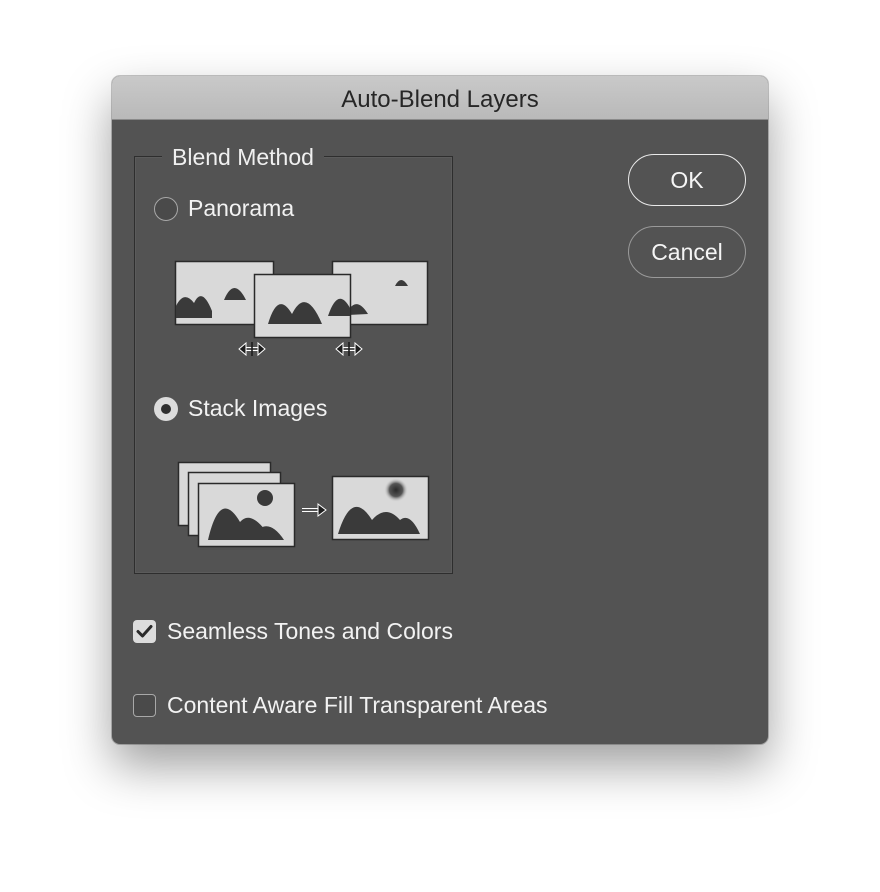  I want to click on blended-result-icon, so click(380, 508).